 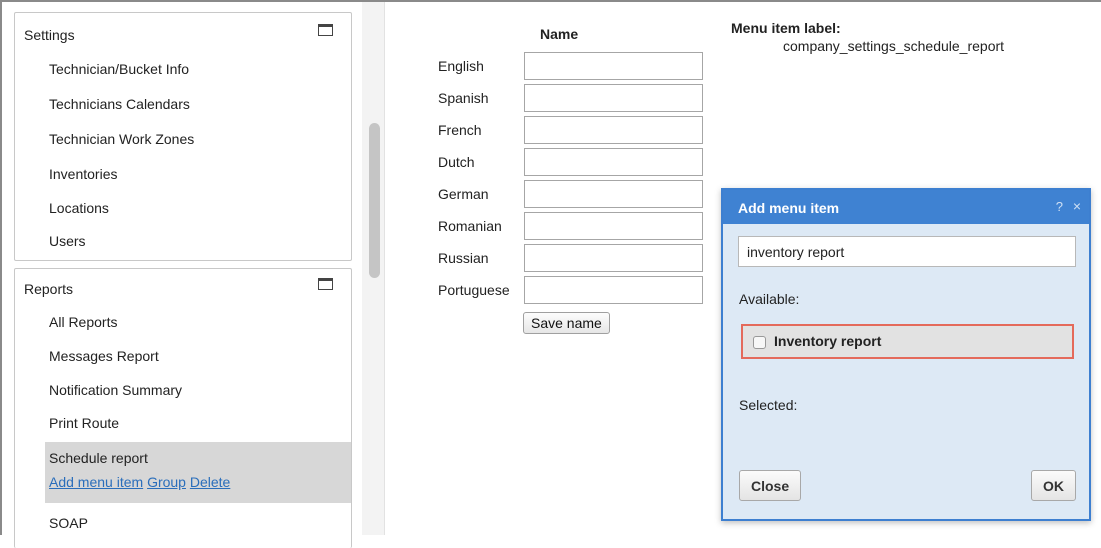 I want to click on language-label-german: German, so click(x=463, y=194).